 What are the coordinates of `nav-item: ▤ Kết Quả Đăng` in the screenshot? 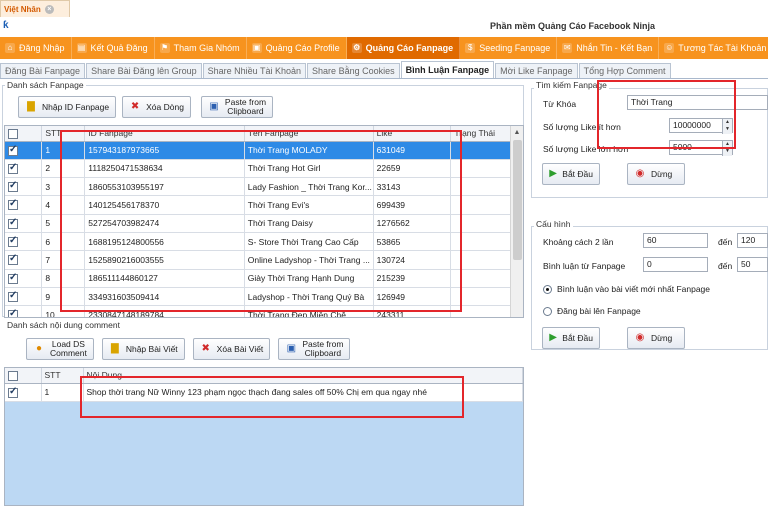 It's located at (113, 48).